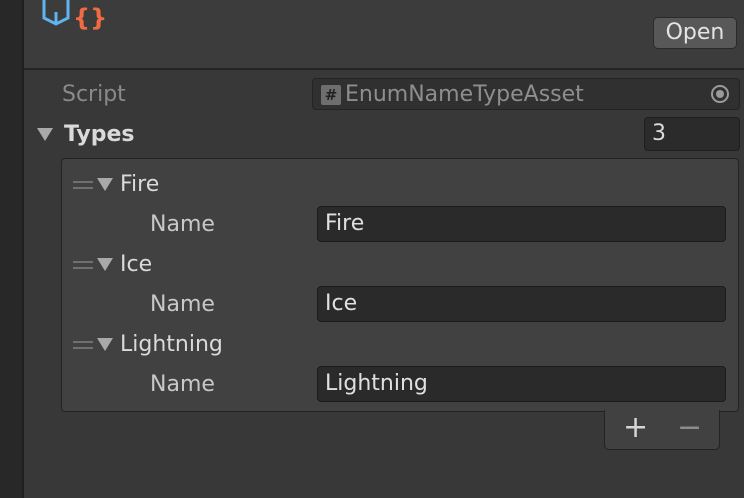  Describe the element at coordinates (136, 265) in the screenshot. I see `element-label: Ice` at that location.